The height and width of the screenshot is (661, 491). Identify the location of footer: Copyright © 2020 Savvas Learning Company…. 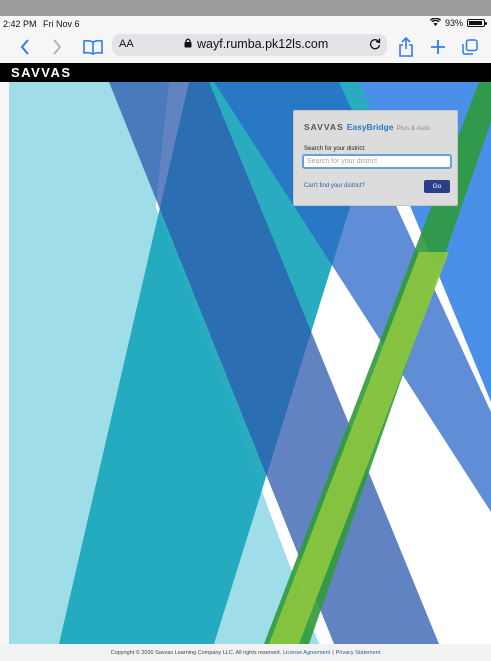
(245, 652).